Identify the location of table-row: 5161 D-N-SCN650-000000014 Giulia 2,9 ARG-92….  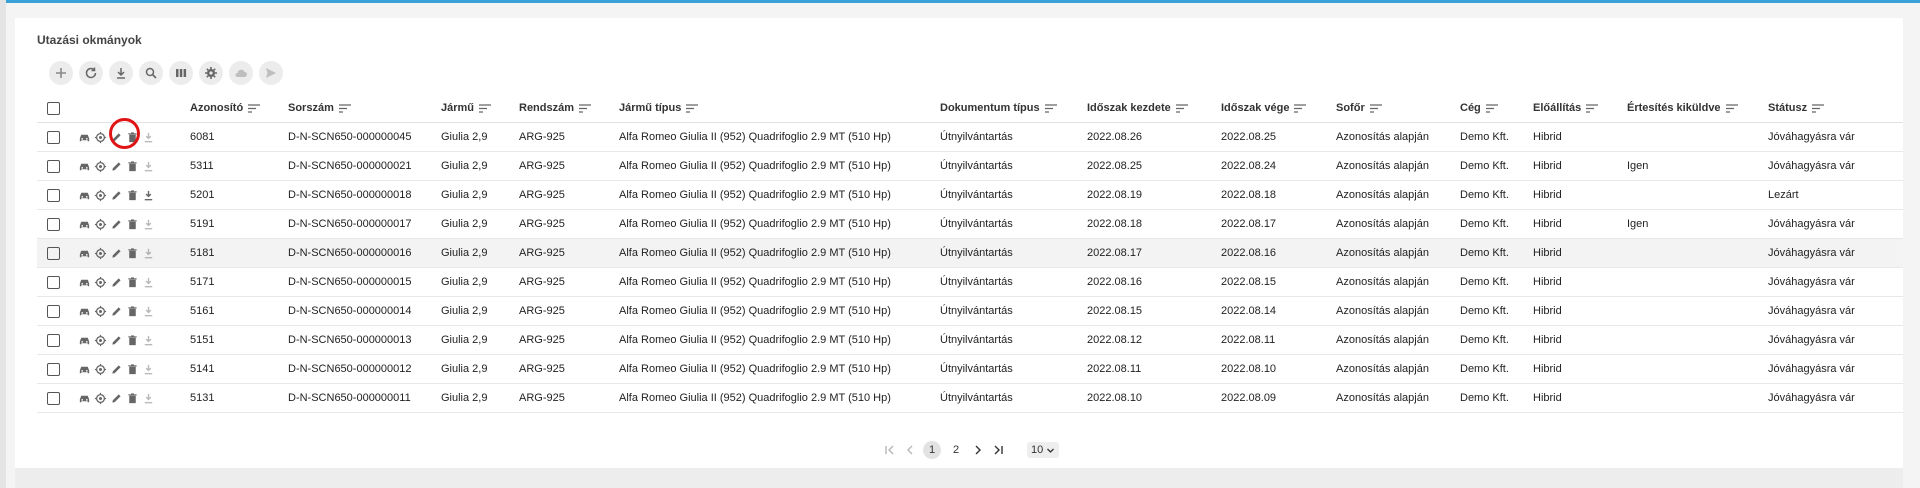
(970, 311).